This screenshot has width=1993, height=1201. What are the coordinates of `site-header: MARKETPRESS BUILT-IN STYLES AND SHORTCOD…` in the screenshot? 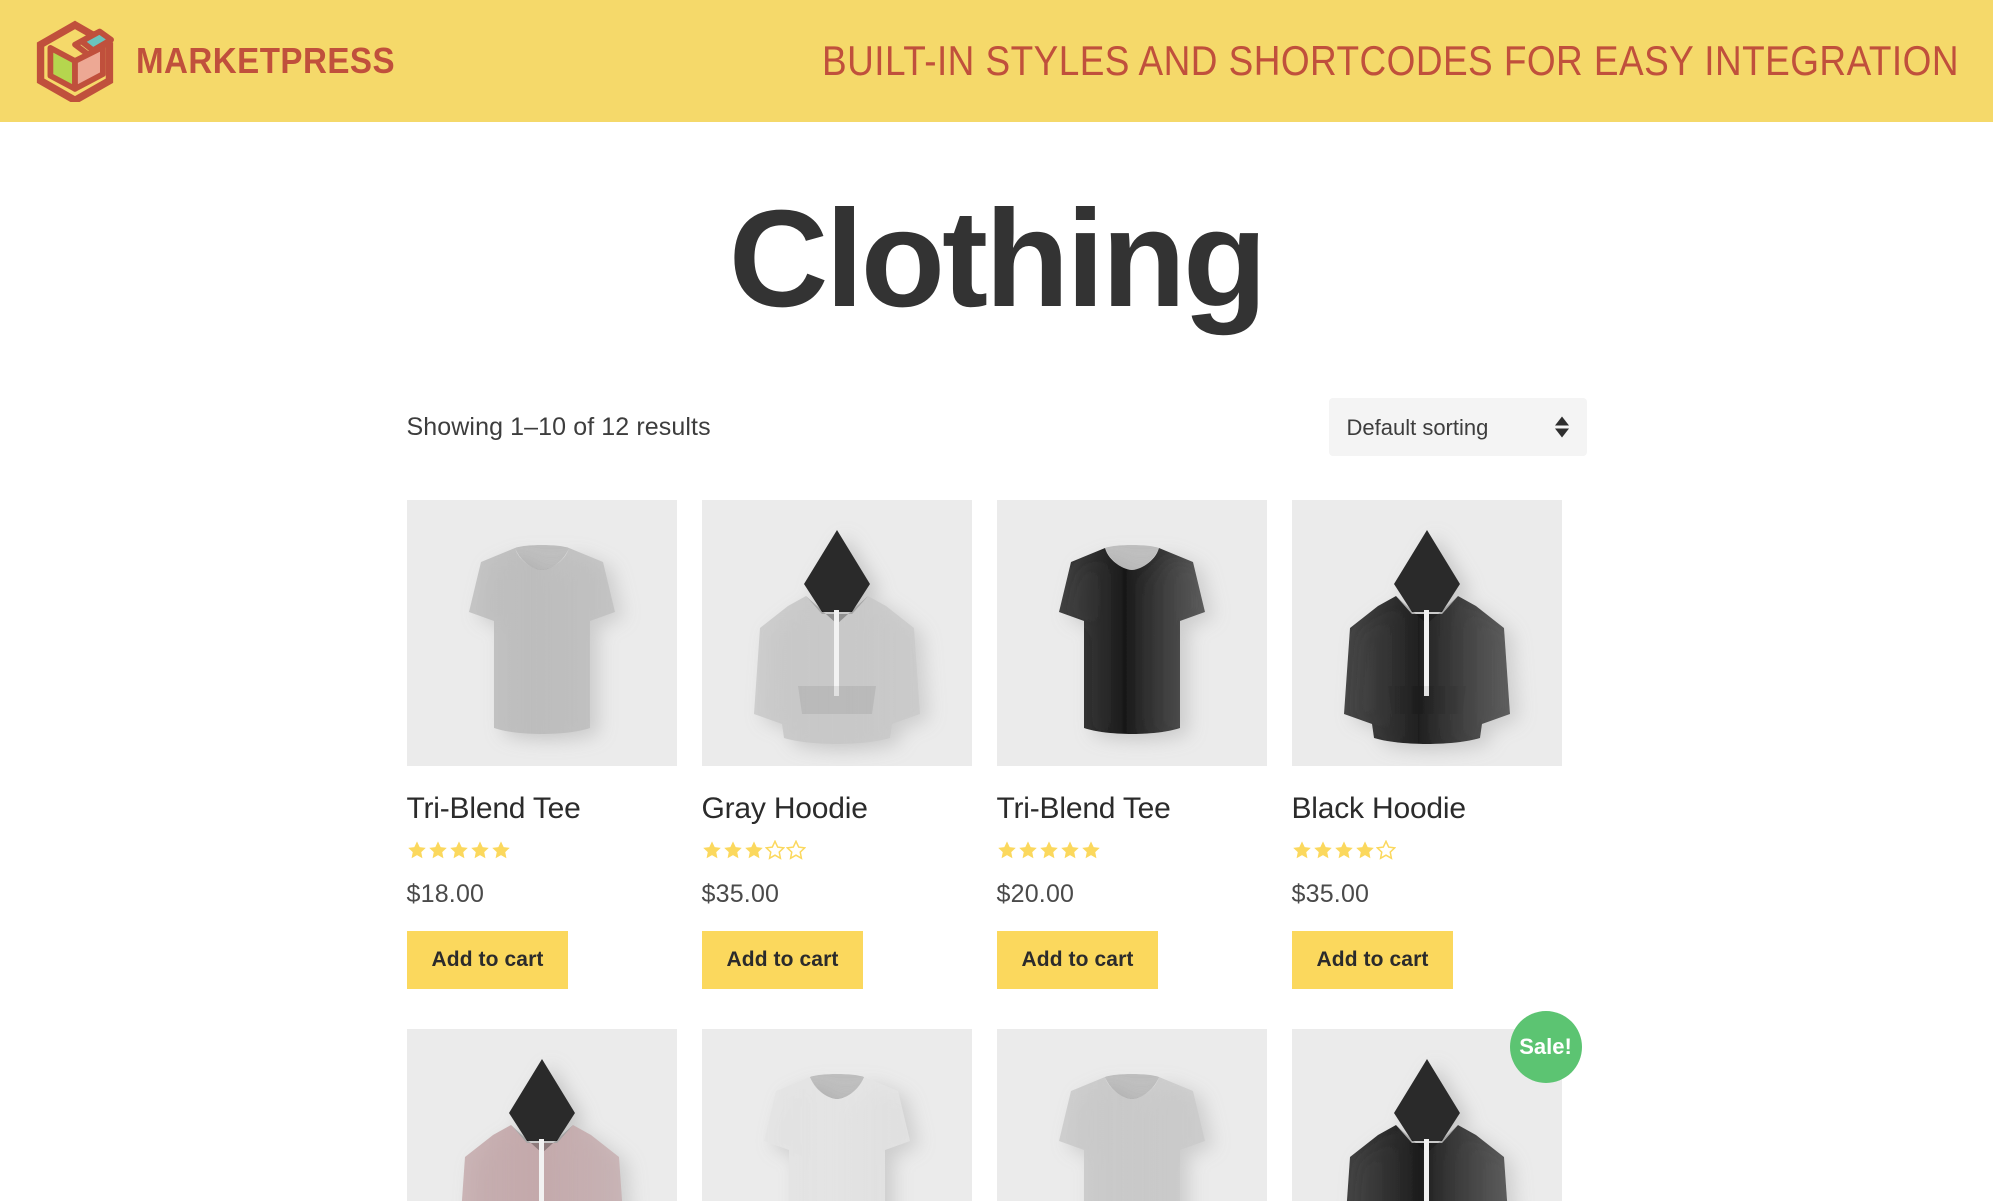 It's located at (996, 61).